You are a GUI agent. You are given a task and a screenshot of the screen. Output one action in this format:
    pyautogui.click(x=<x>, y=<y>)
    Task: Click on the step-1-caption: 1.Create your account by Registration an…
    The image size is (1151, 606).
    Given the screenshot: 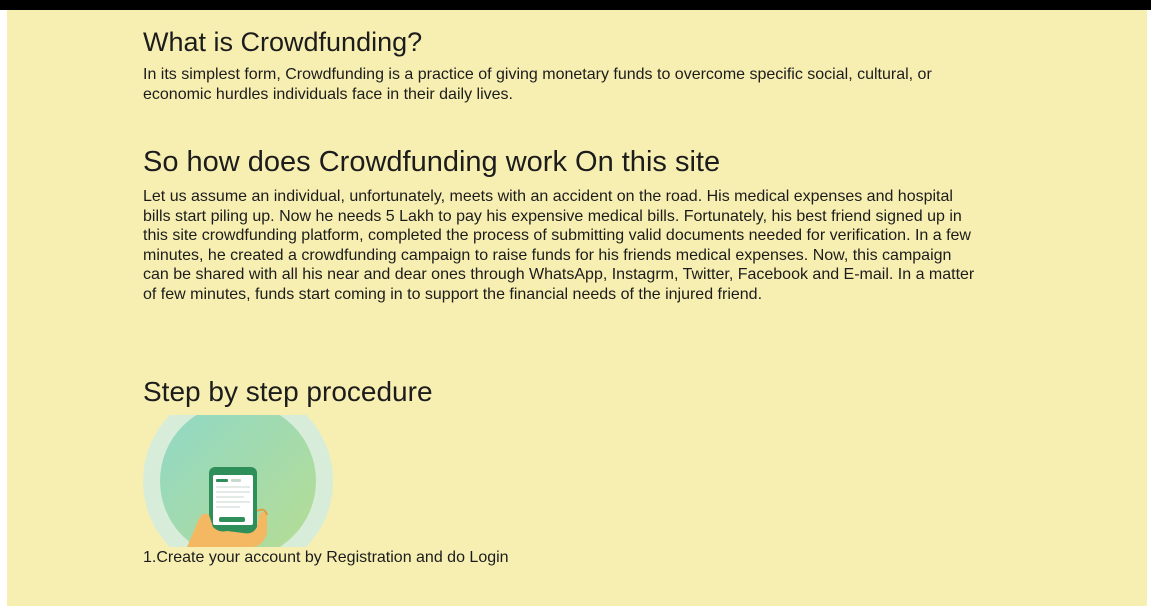 What is the action you would take?
    pyautogui.click(x=326, y=557)
    